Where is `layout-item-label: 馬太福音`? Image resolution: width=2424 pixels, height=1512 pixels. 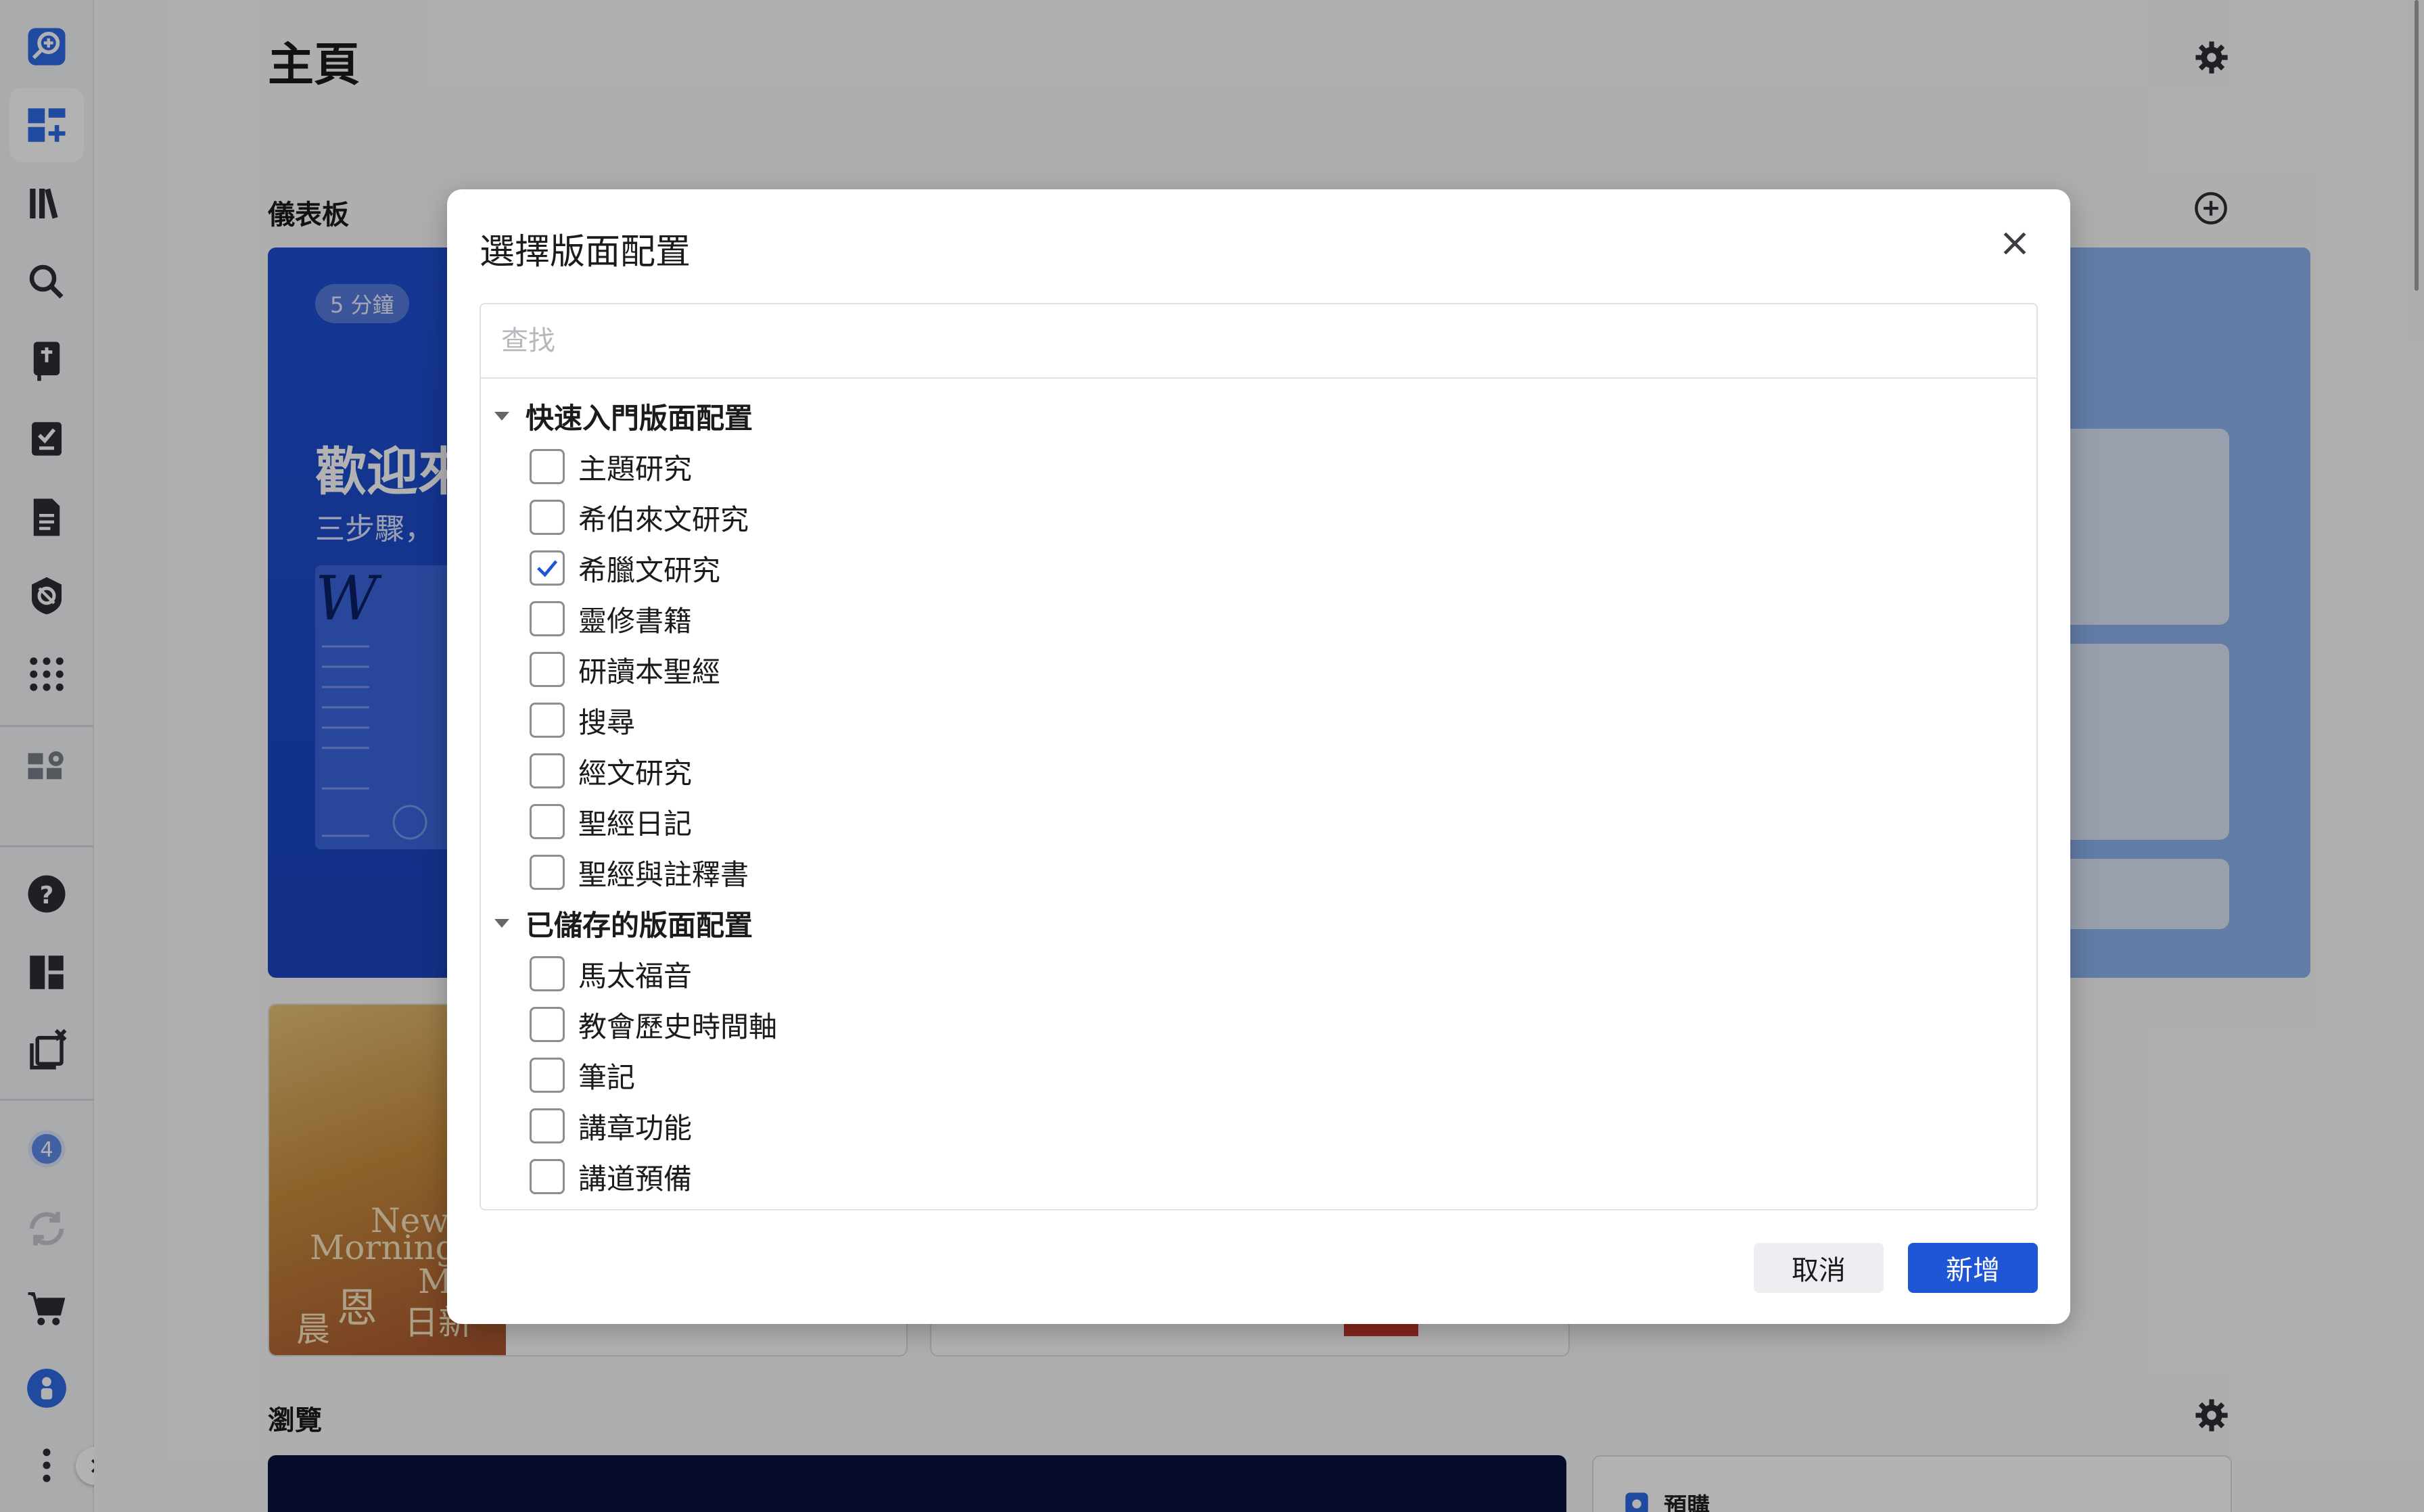
layout-item-label: 馬太福音 is located at coordinates (635, 976).